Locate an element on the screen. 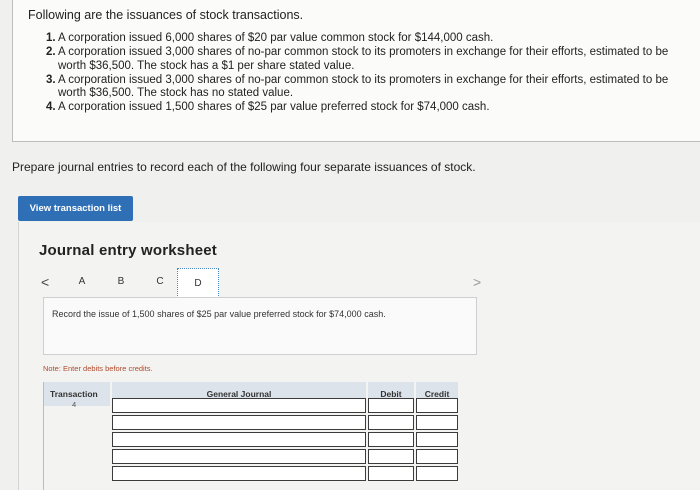 Image resolution: width=700 pixels, height=490 pixels. worksheet-tab-nav: < A B C D > is located at coordinates (359, 283).